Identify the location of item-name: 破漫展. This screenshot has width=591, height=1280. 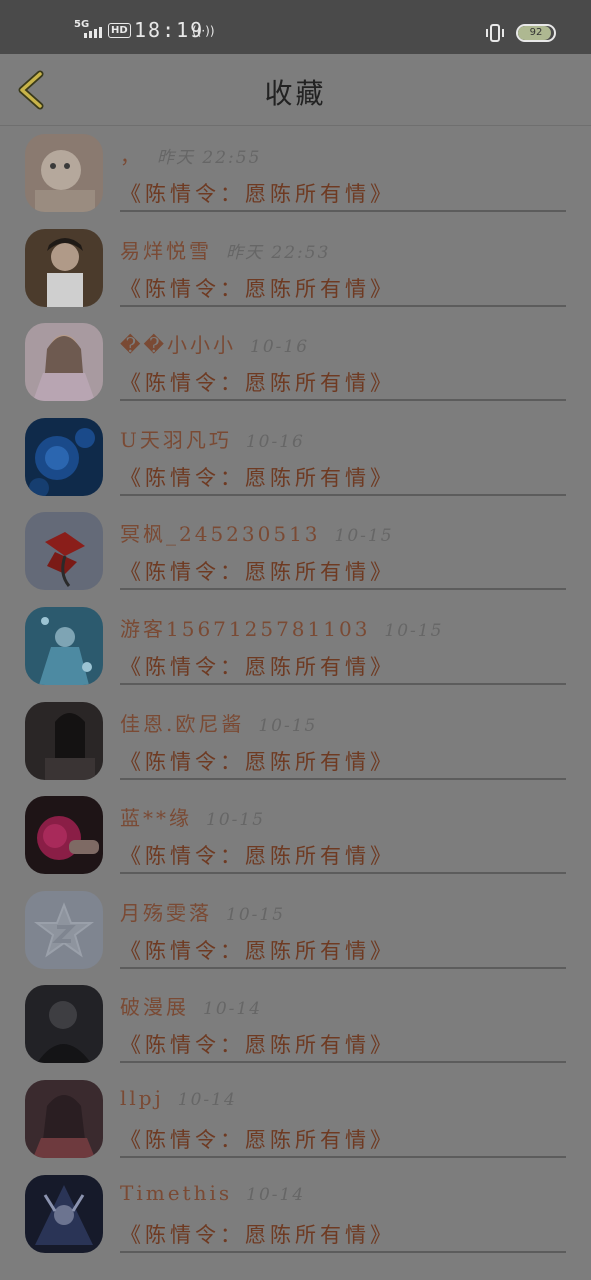
(154, 1007).